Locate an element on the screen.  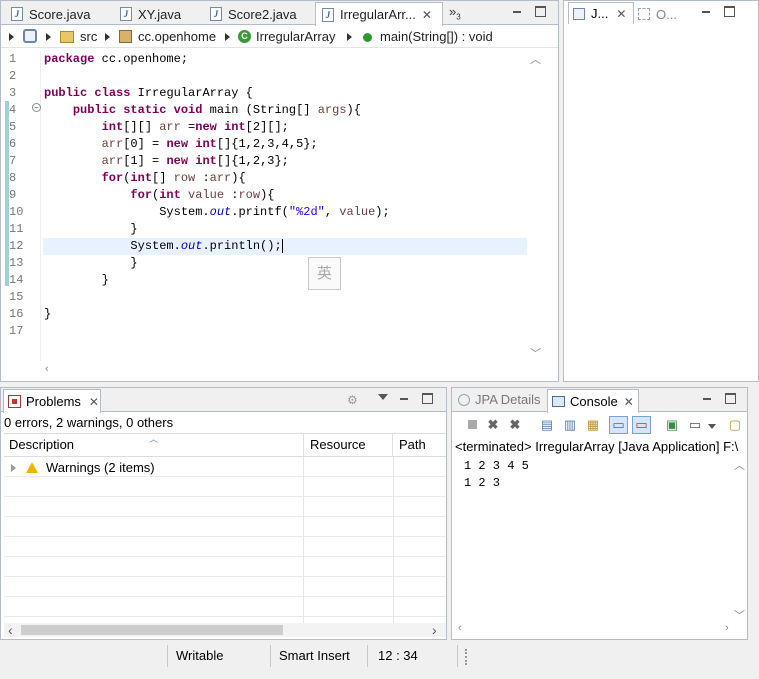
open-console-icon: ▢ is located at coordinates (735, 425).